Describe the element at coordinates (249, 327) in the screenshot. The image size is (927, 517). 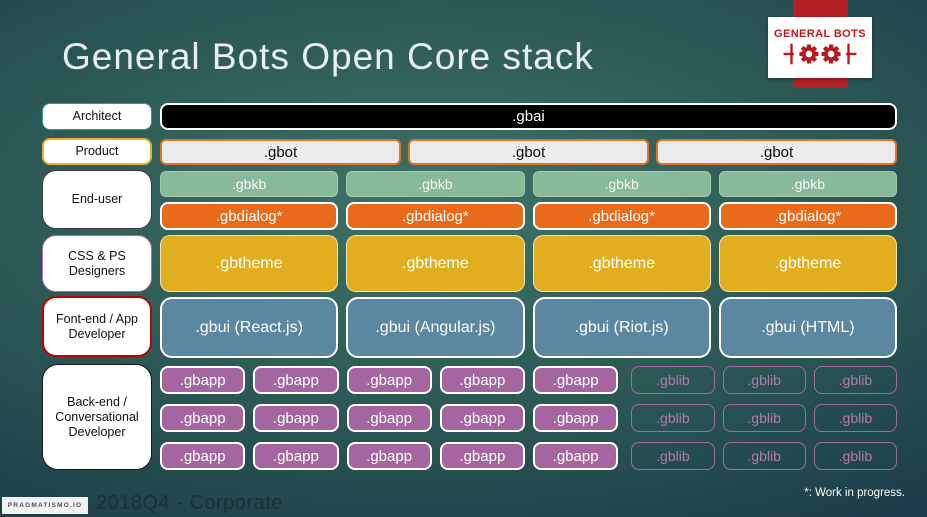
I see `stack-box-gbui-react: .gbui (React.js)` at that location.